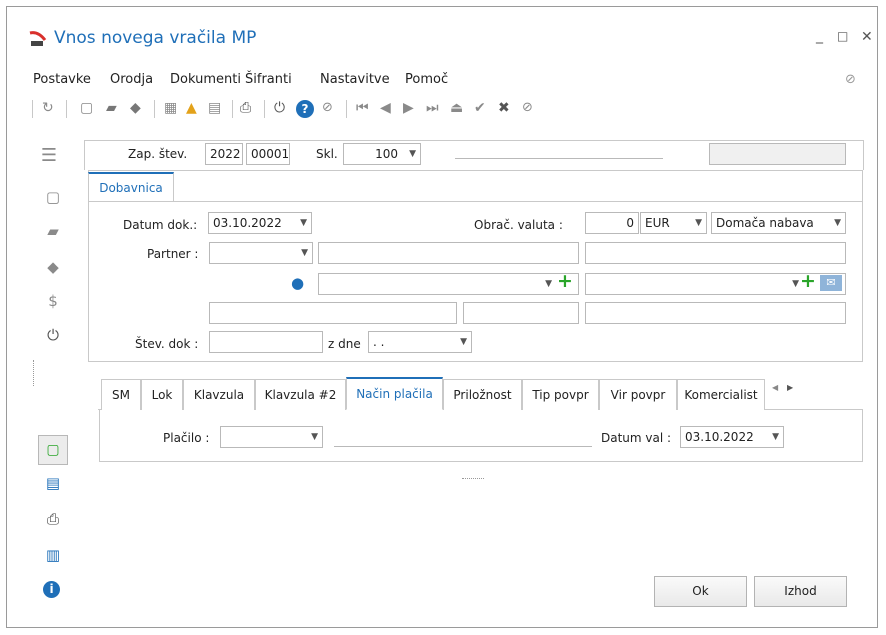 The height and width of the screenshot is (635, 886). What do you see at coordinates (473, 479) in the screenshot?
I see `resize-grip` at bounding box center [473, 479].